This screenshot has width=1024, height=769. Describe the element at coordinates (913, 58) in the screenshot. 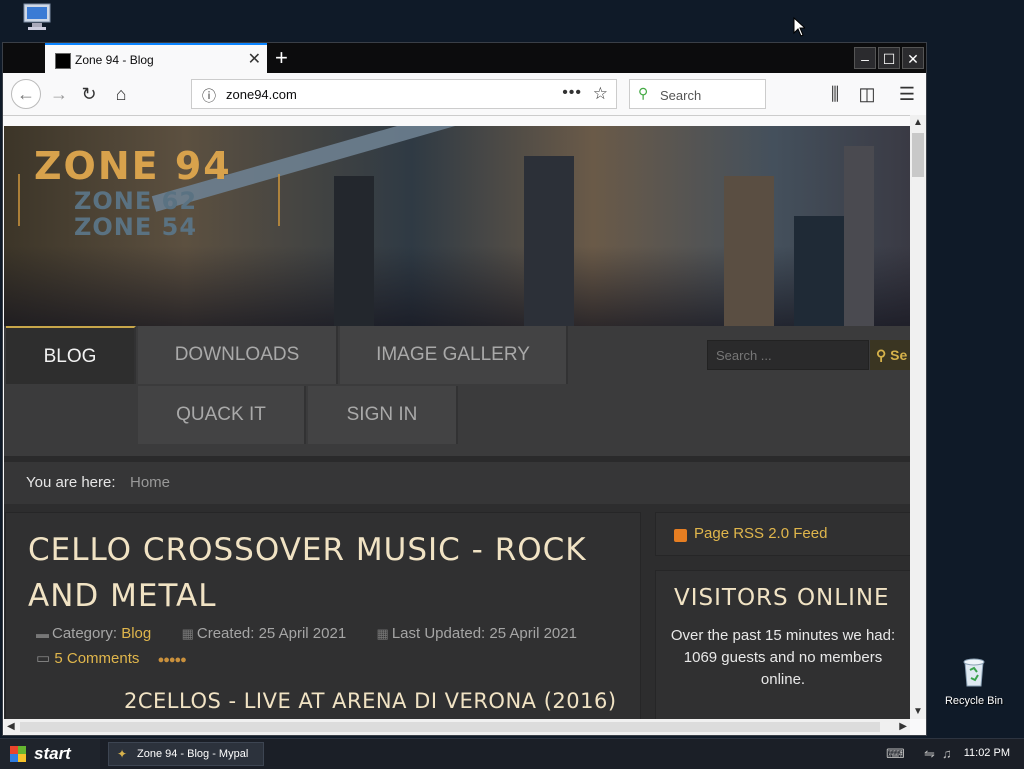

I see `close-window-icon: ✕` at that location.